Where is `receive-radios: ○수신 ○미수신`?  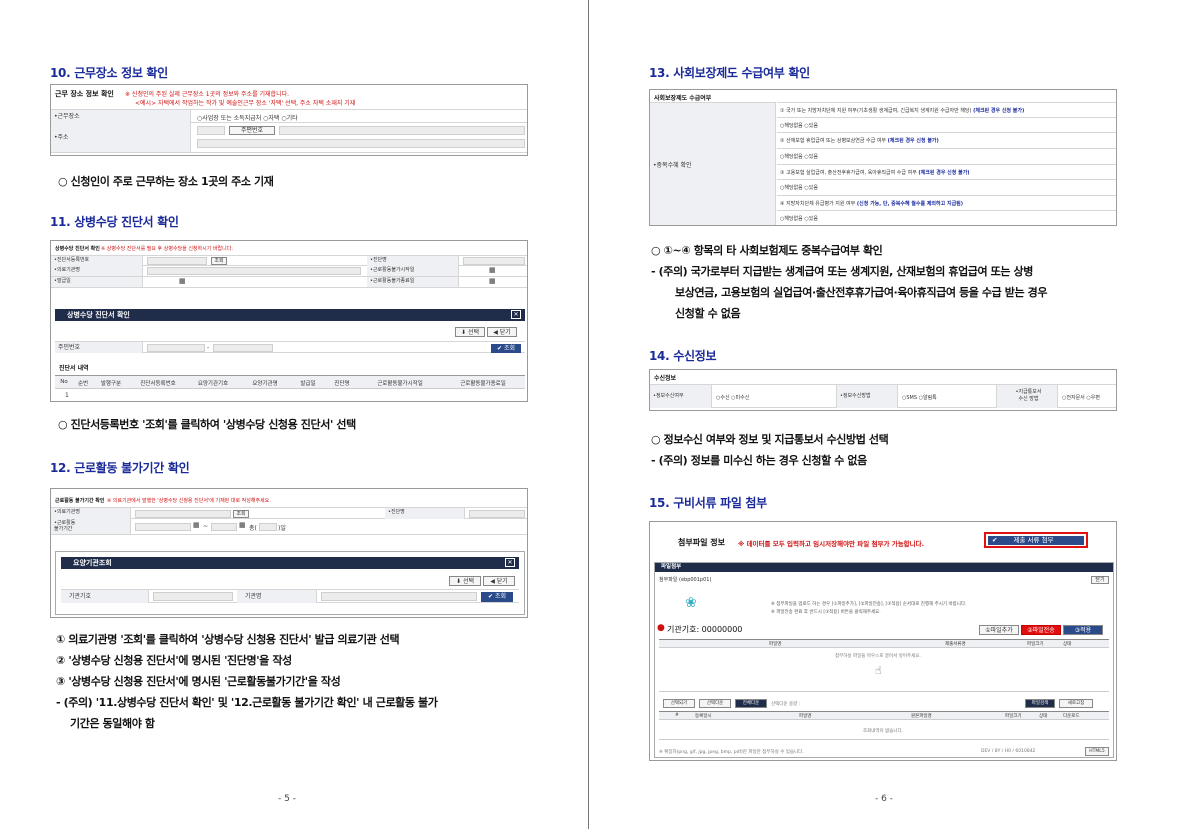 receive-radios: ○수신 ○미수신 is located at coordinates (732, 397).